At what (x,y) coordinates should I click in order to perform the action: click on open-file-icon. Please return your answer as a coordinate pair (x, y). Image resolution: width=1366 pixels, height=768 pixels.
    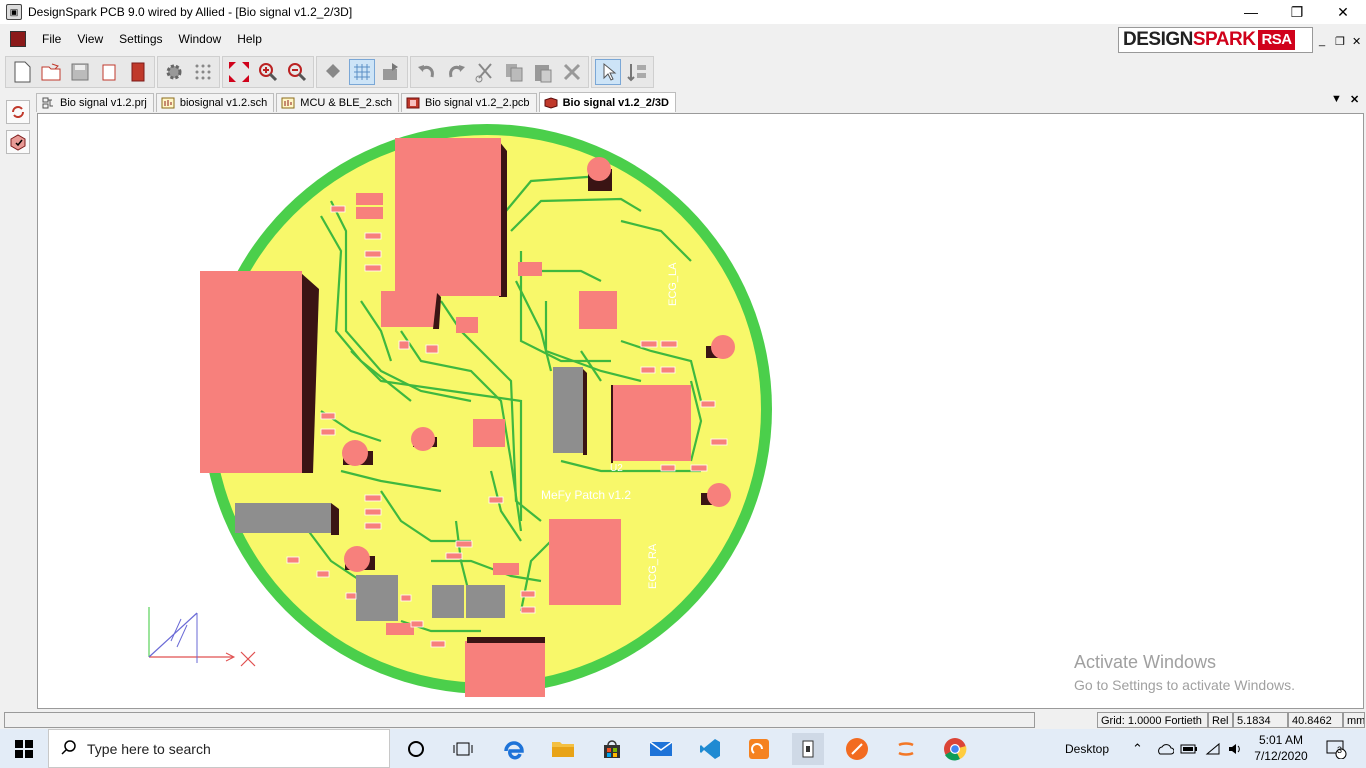
    Looking at the image, I should click on (51, 72).